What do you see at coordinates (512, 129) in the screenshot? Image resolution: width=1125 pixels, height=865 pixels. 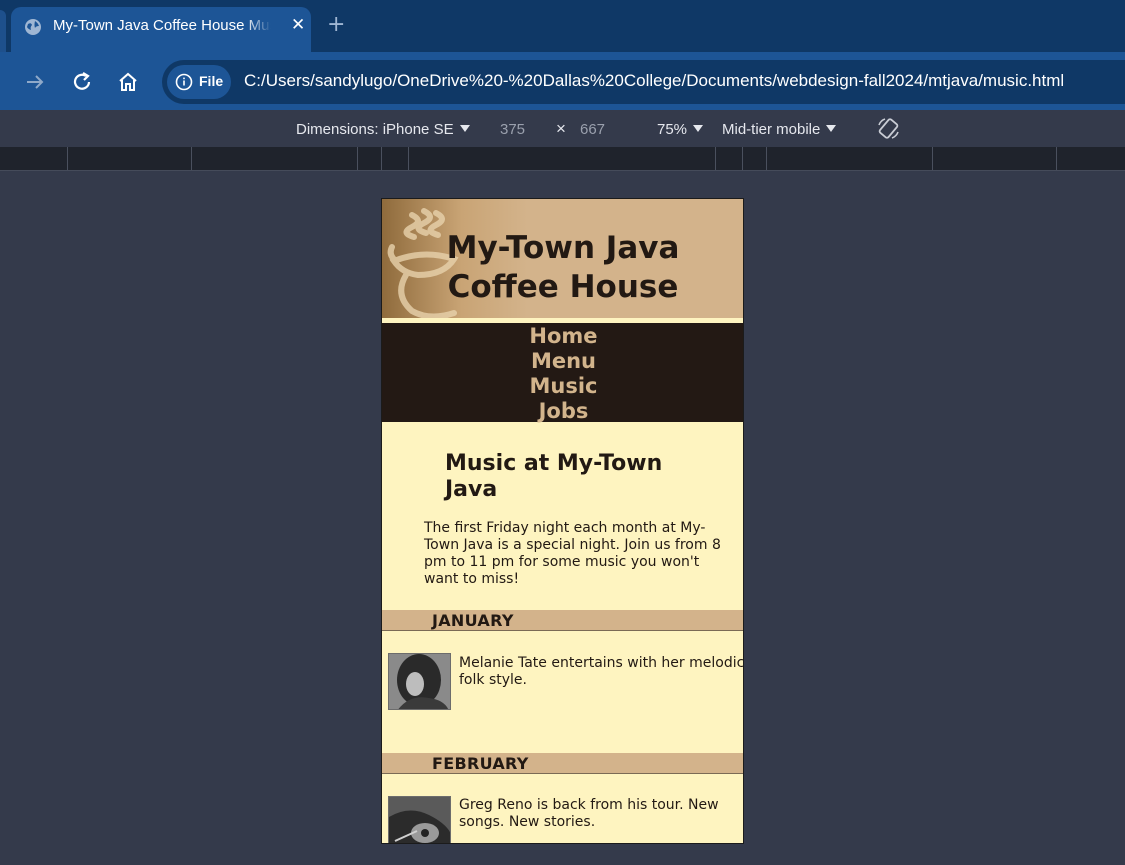 I see `width-input: 375` at bounding box center [512, 129].